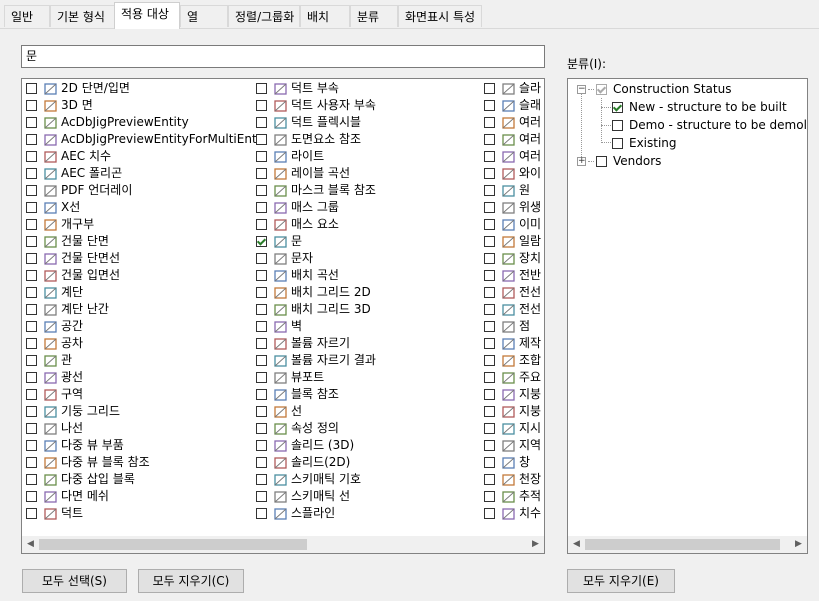 The width and height of the screenshot is (819, 601). Describe the element at coordinates (514, 190) in the screenshot. I see `list-item: 원` at that location.